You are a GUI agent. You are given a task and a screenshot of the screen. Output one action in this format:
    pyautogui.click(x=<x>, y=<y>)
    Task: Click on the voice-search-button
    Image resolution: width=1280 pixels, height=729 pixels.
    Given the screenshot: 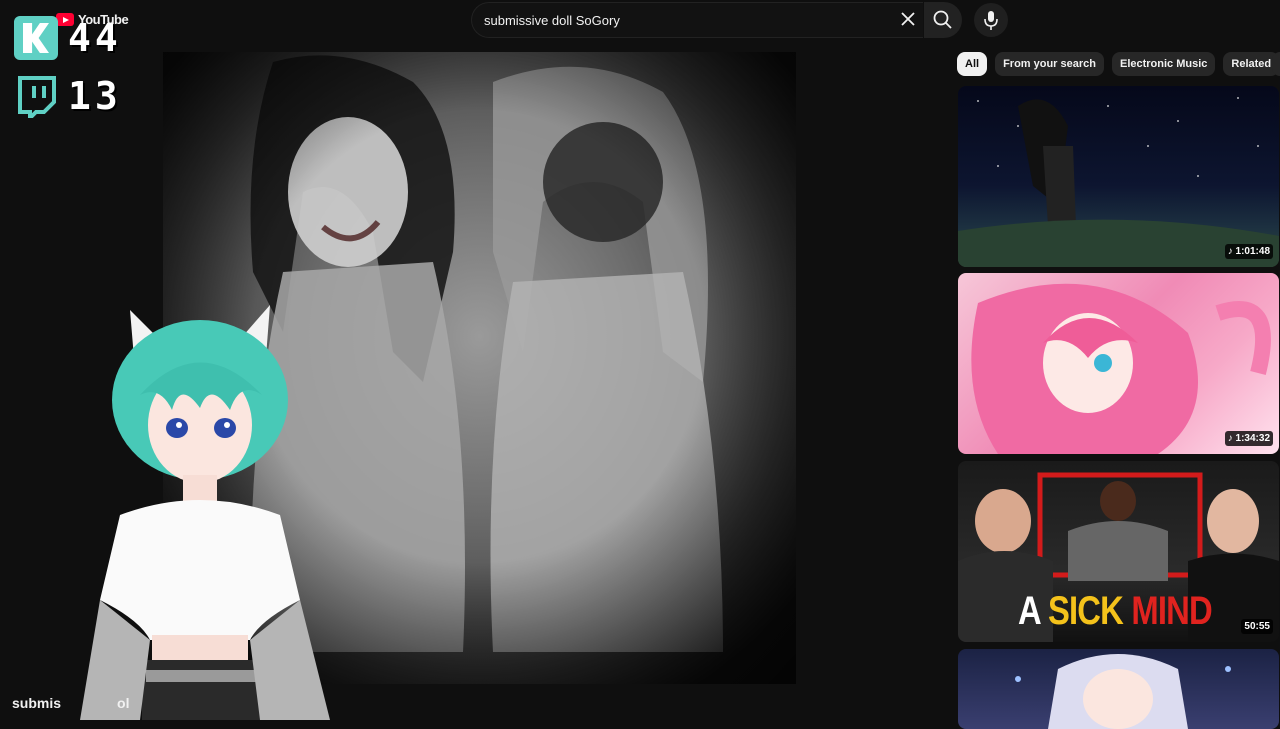 What is the action you would take?
    pyautogui.click(x=991, y=20)
    